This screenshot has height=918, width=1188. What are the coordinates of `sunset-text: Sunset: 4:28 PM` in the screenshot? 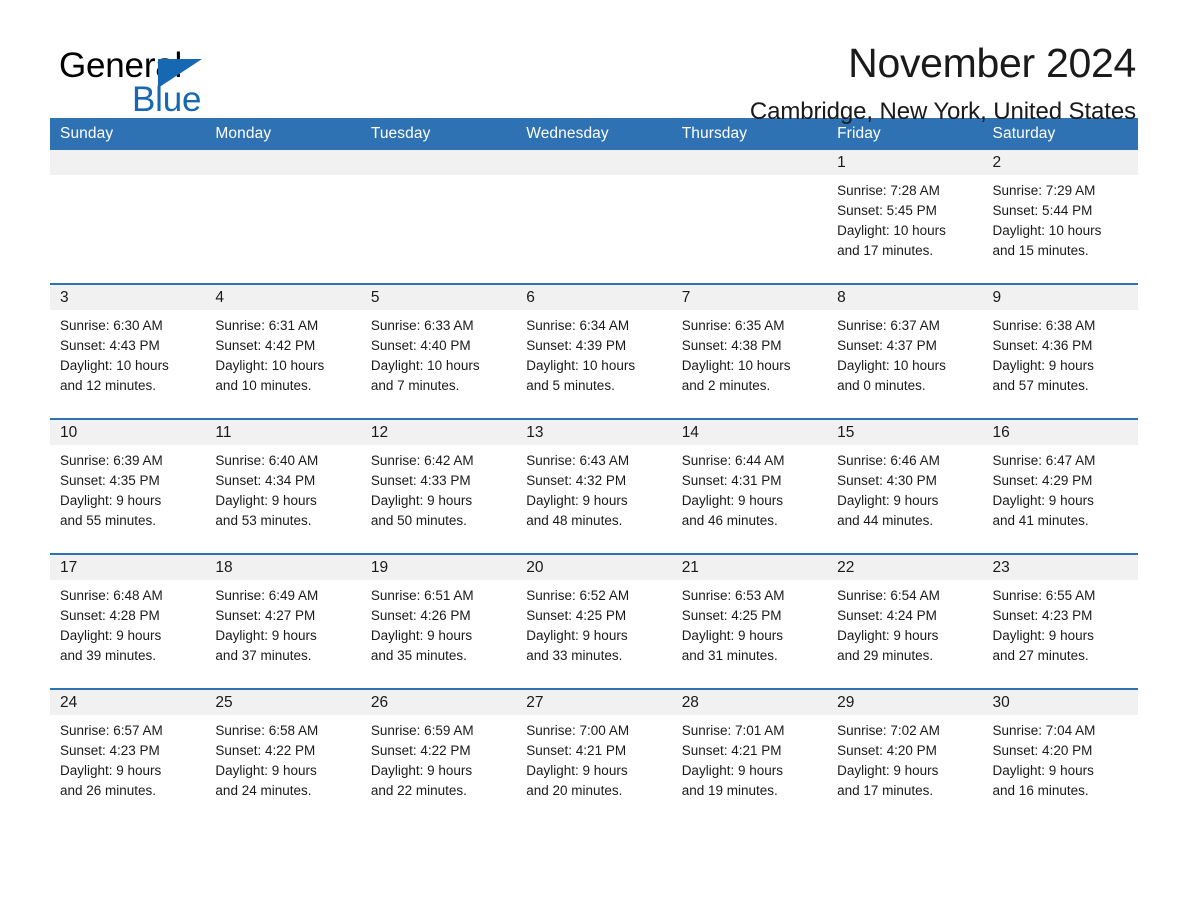 It's located at (110, 615).